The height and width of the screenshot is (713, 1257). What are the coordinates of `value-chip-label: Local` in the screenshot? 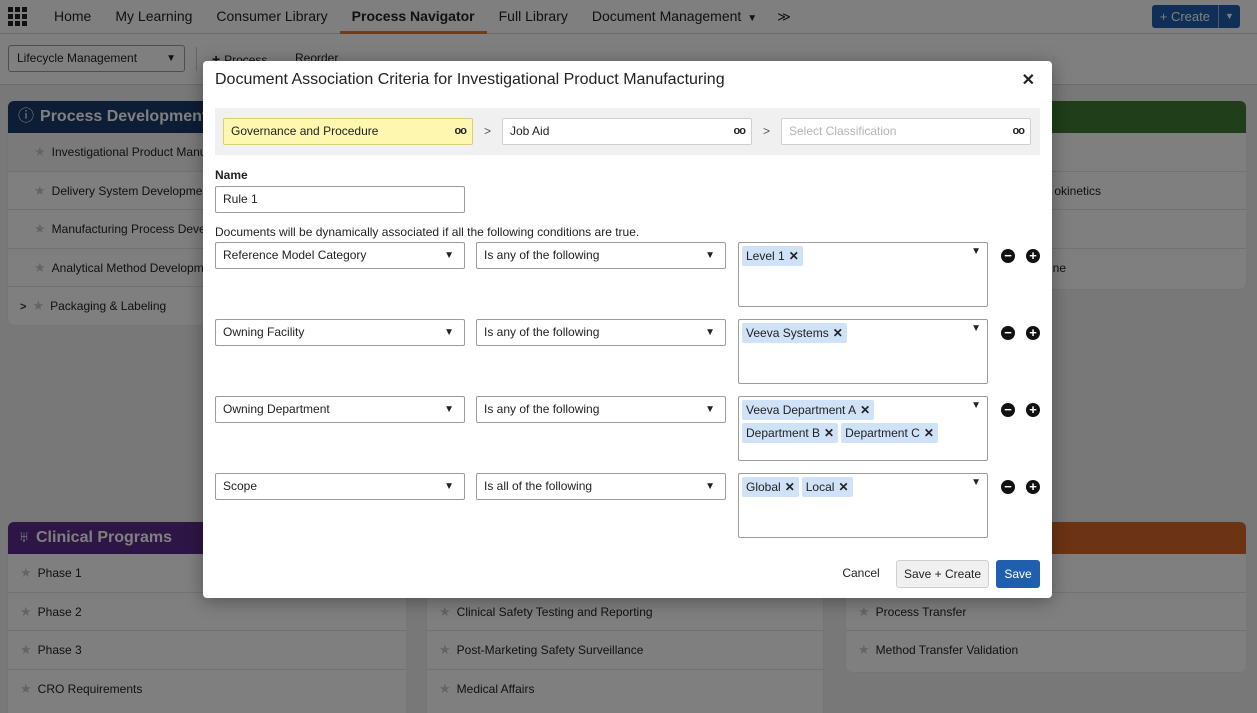 It's located at (820, 487).